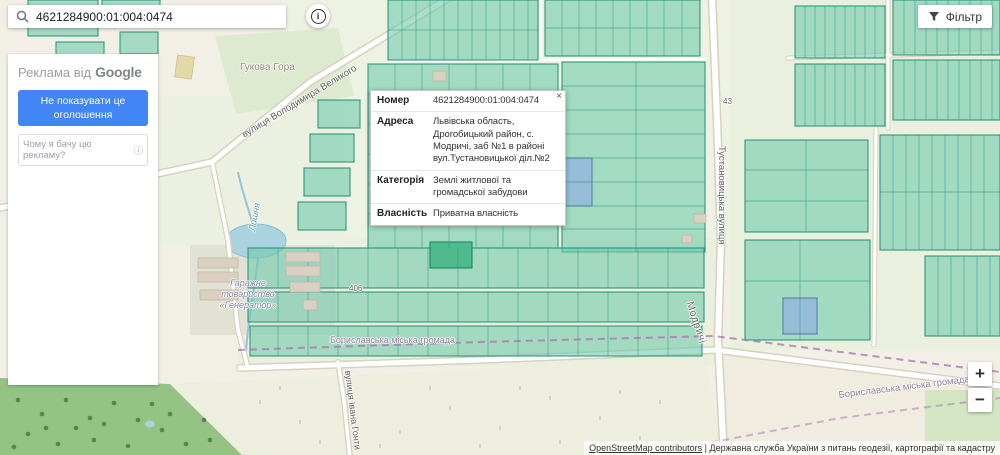 The image size is (1000, 455). Describe the element at coordinates (138, 152) in the screenshot. I see `ad-info-icon: ⓘ` at that location.